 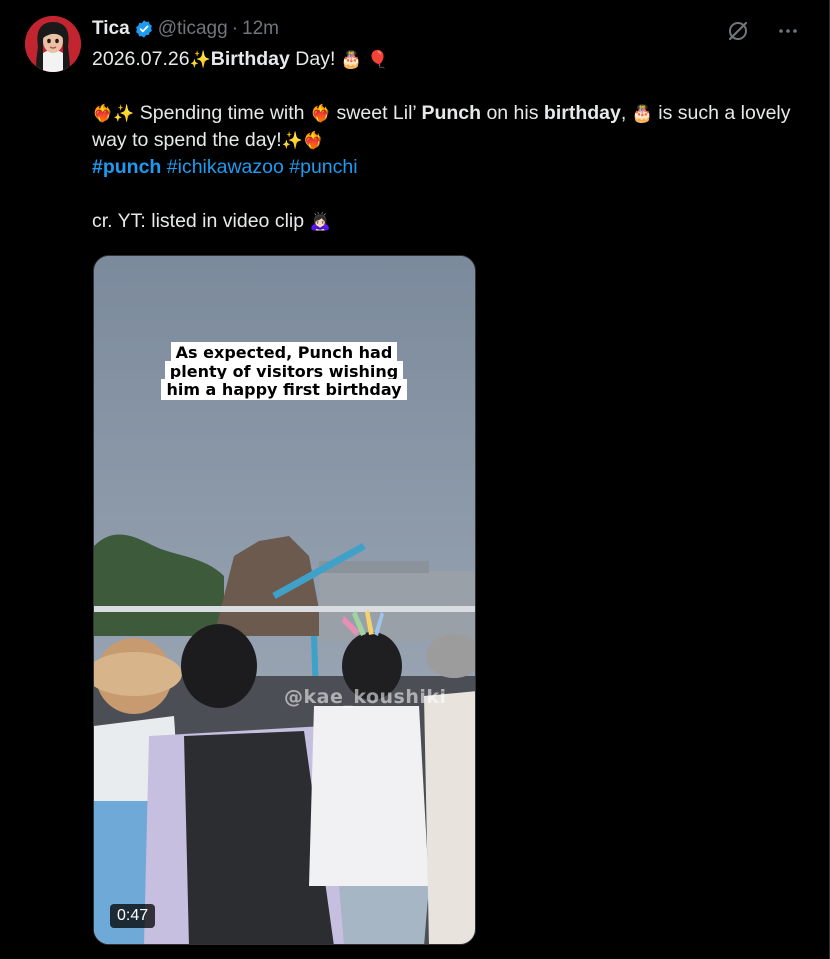 What do you see at coordinates (365, 697) in the screenshot?
I see `video-watermark: @kae_koushiki` at bounding box center [365, 697].